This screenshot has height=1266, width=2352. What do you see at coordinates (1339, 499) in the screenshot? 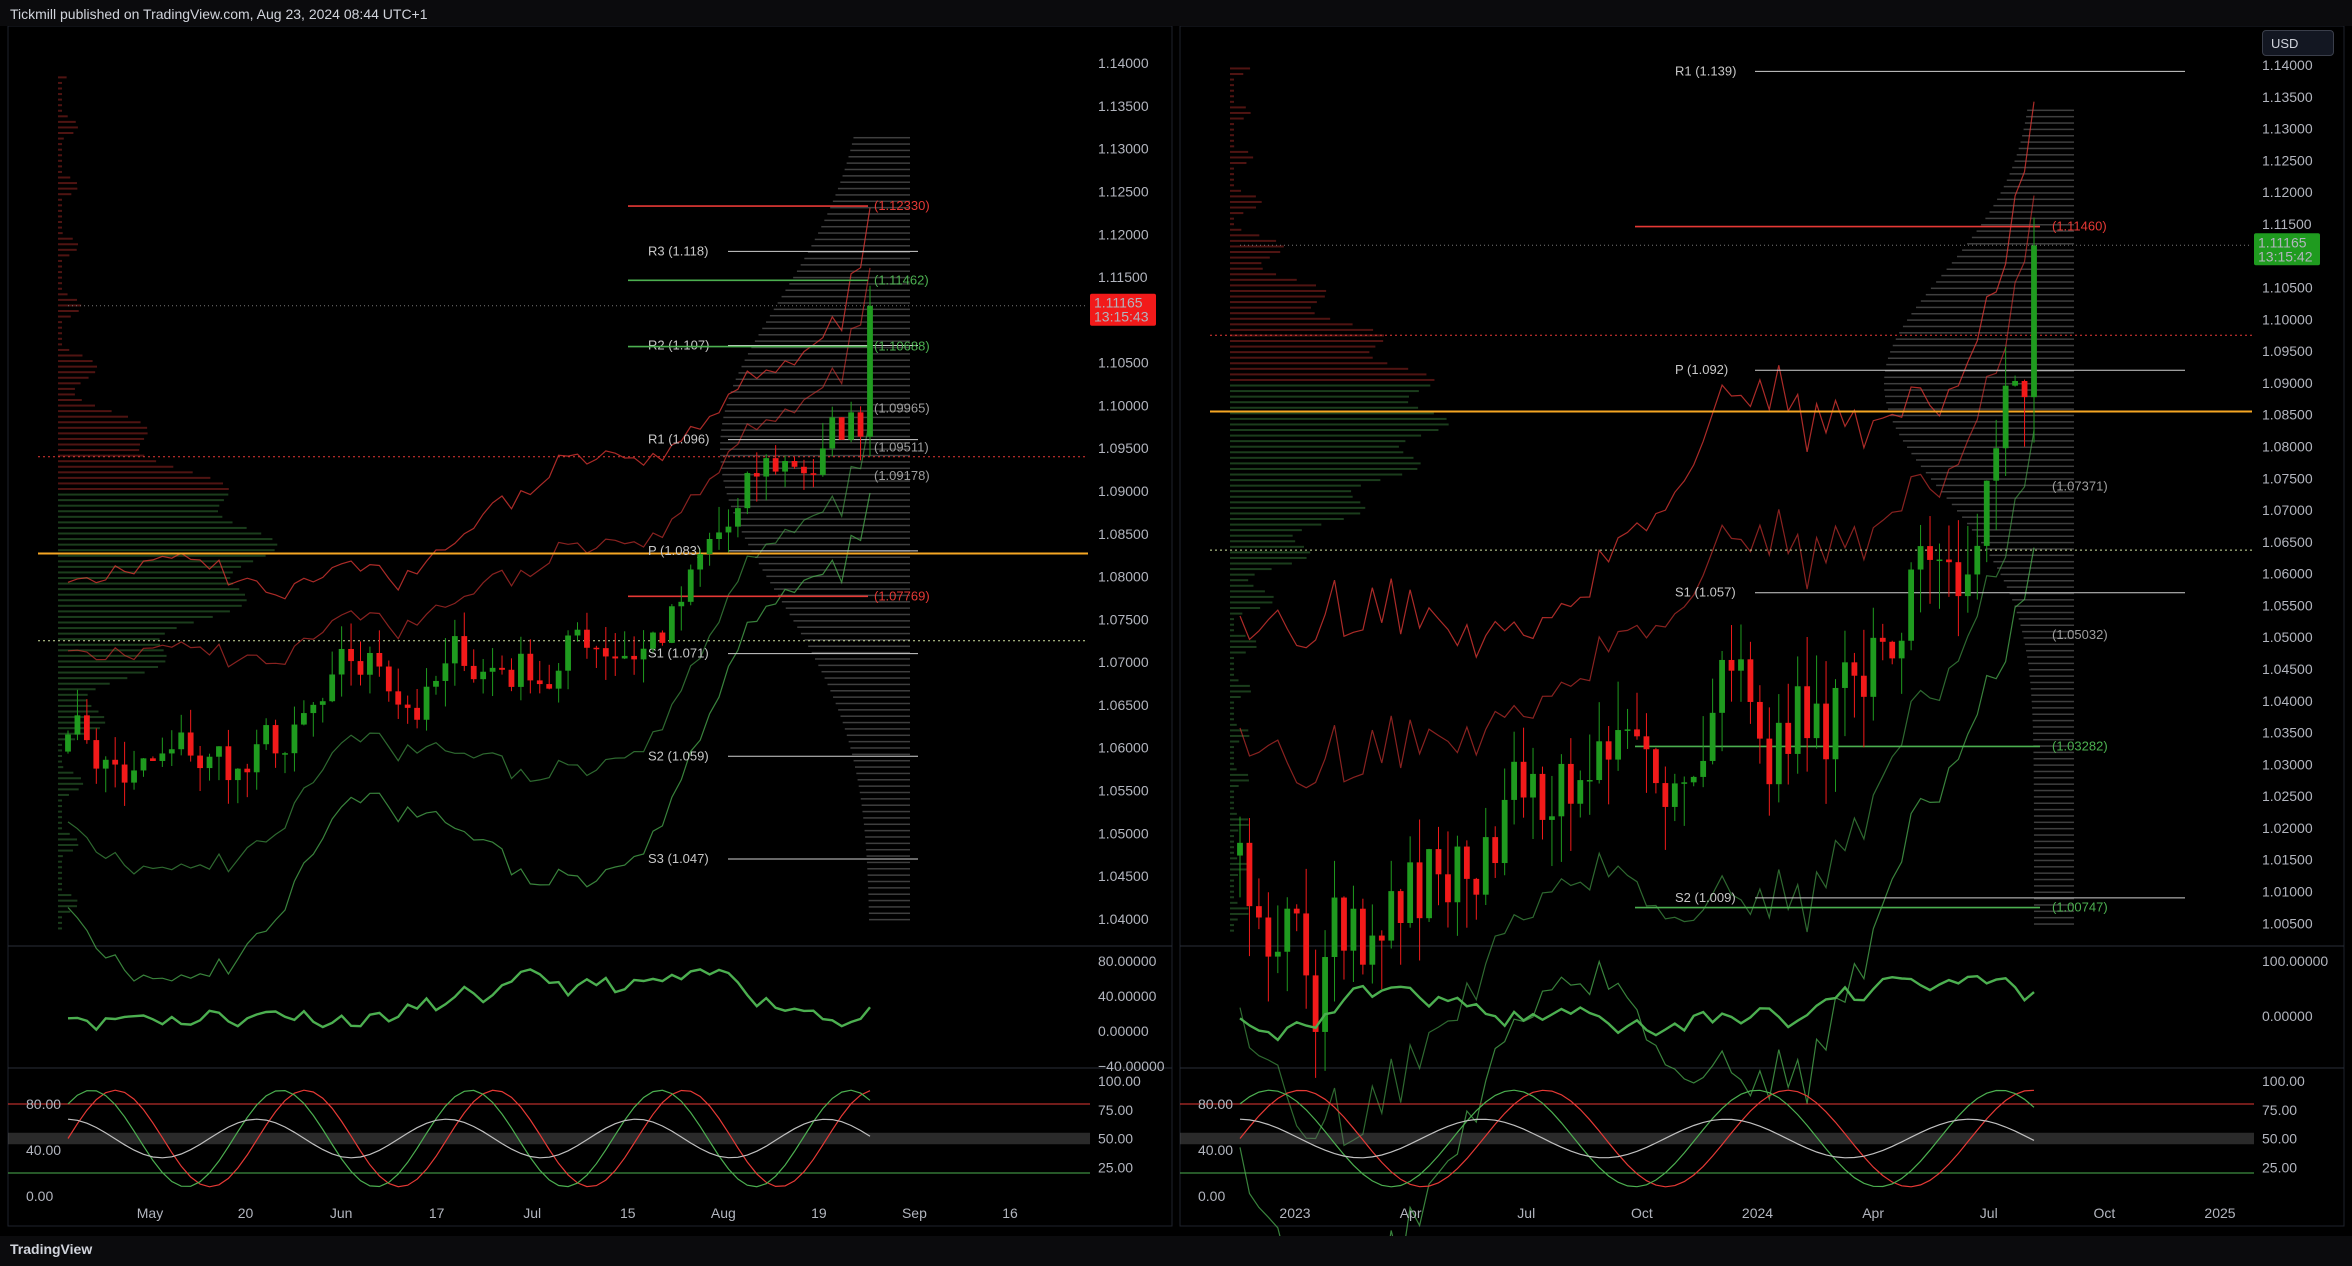
I see `volume-profile` at bounding box center [1339, 499].